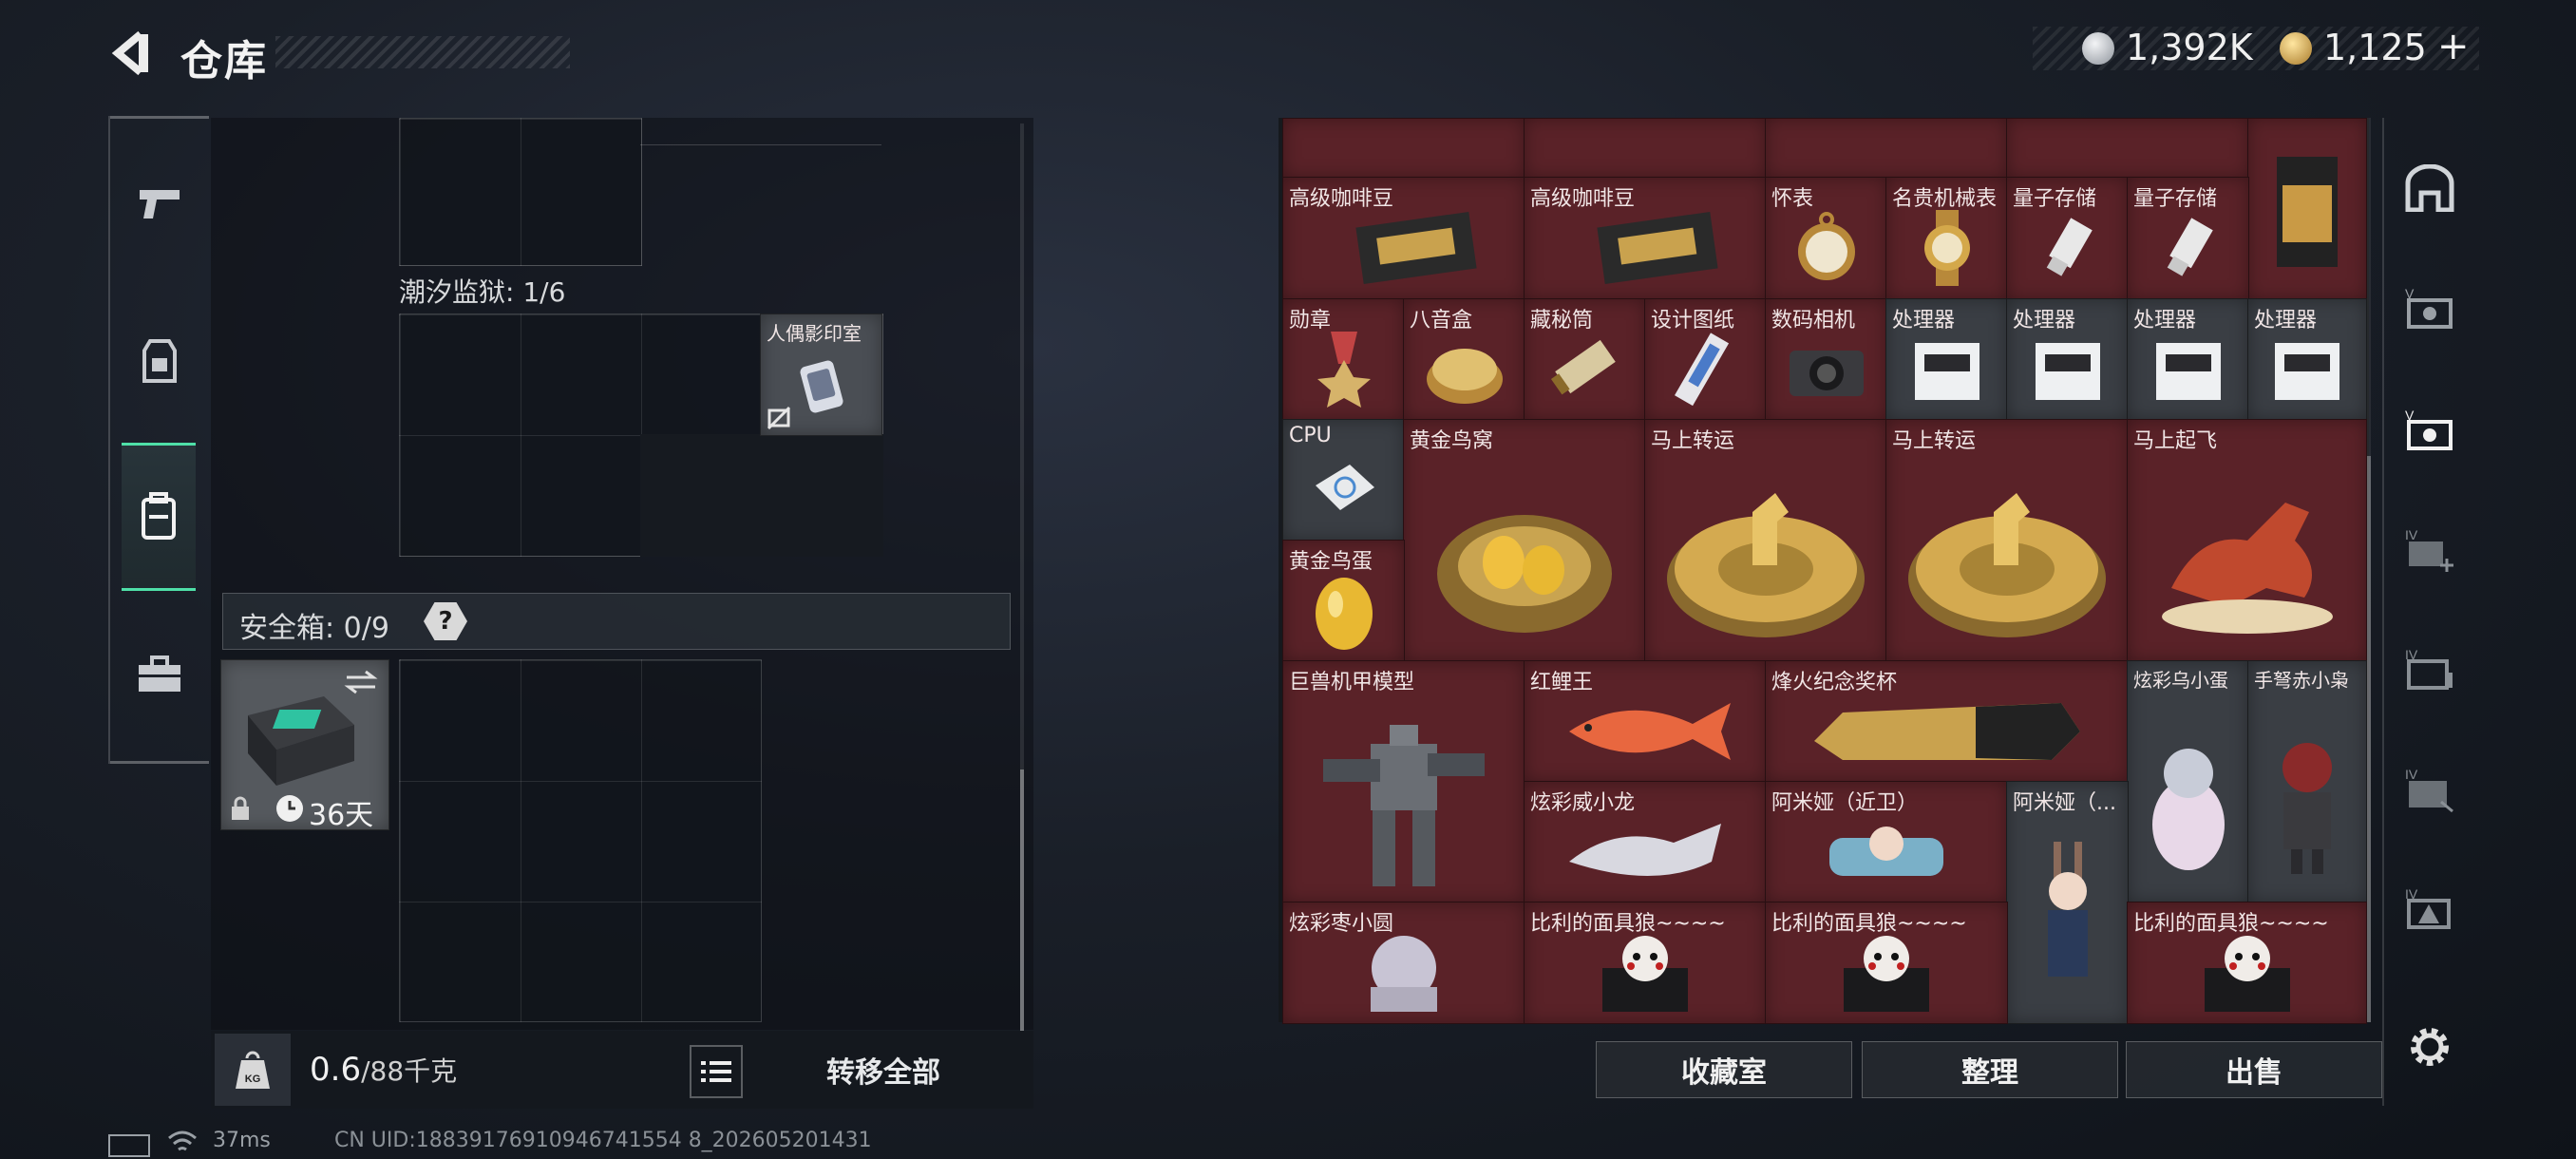 The image size is (2576, 1159). What do you see at coordinates (1403, 781) in the screenshot?
I see `item-cell-large: 巨兽机甲模型` at bounding box center [1403, 781].